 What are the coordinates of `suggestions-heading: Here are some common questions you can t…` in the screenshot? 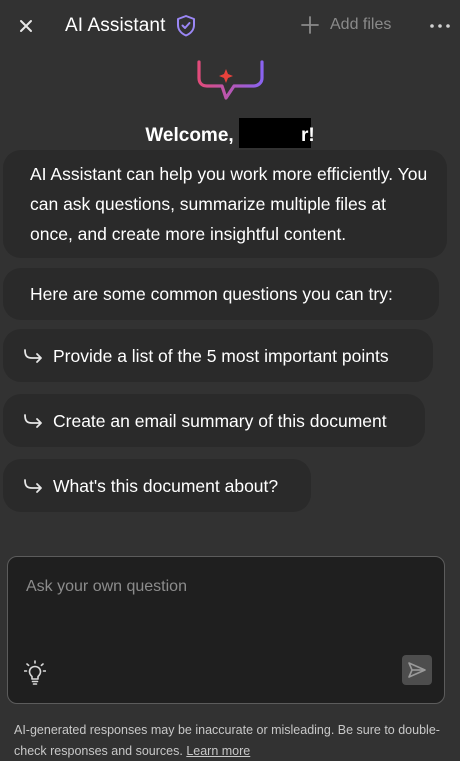 It's located at (221, 294).